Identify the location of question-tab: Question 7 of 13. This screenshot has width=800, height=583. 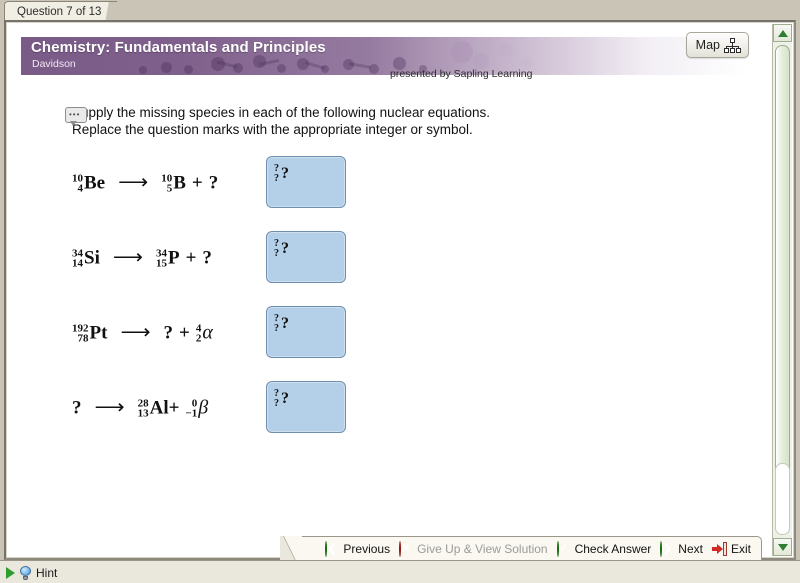
(60, 11).